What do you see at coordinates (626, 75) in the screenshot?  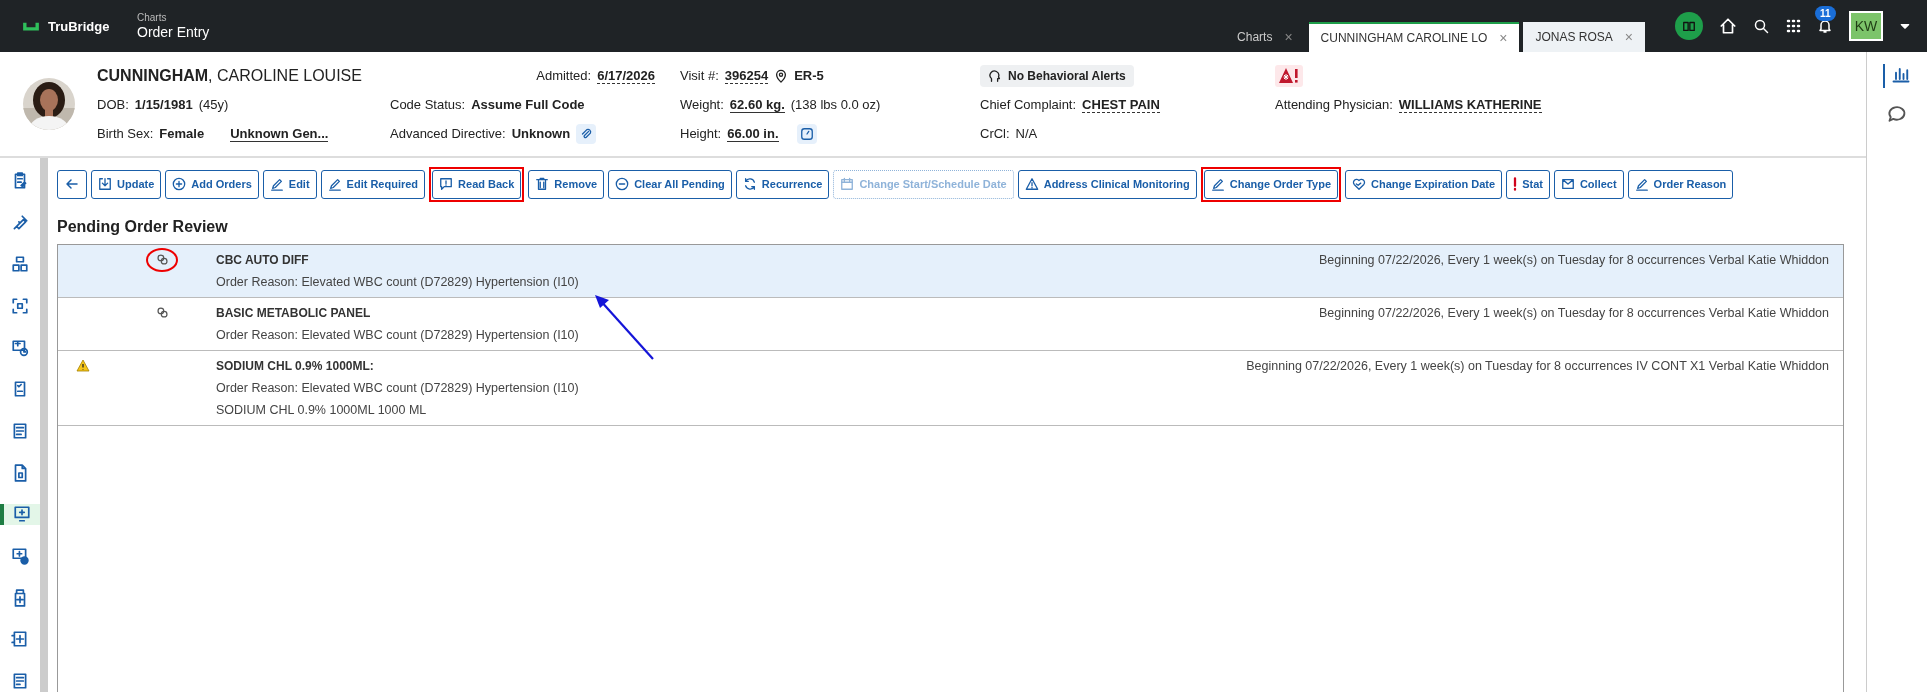 I see `field-value: 6/17/2026` at bounding box center [626, 75].